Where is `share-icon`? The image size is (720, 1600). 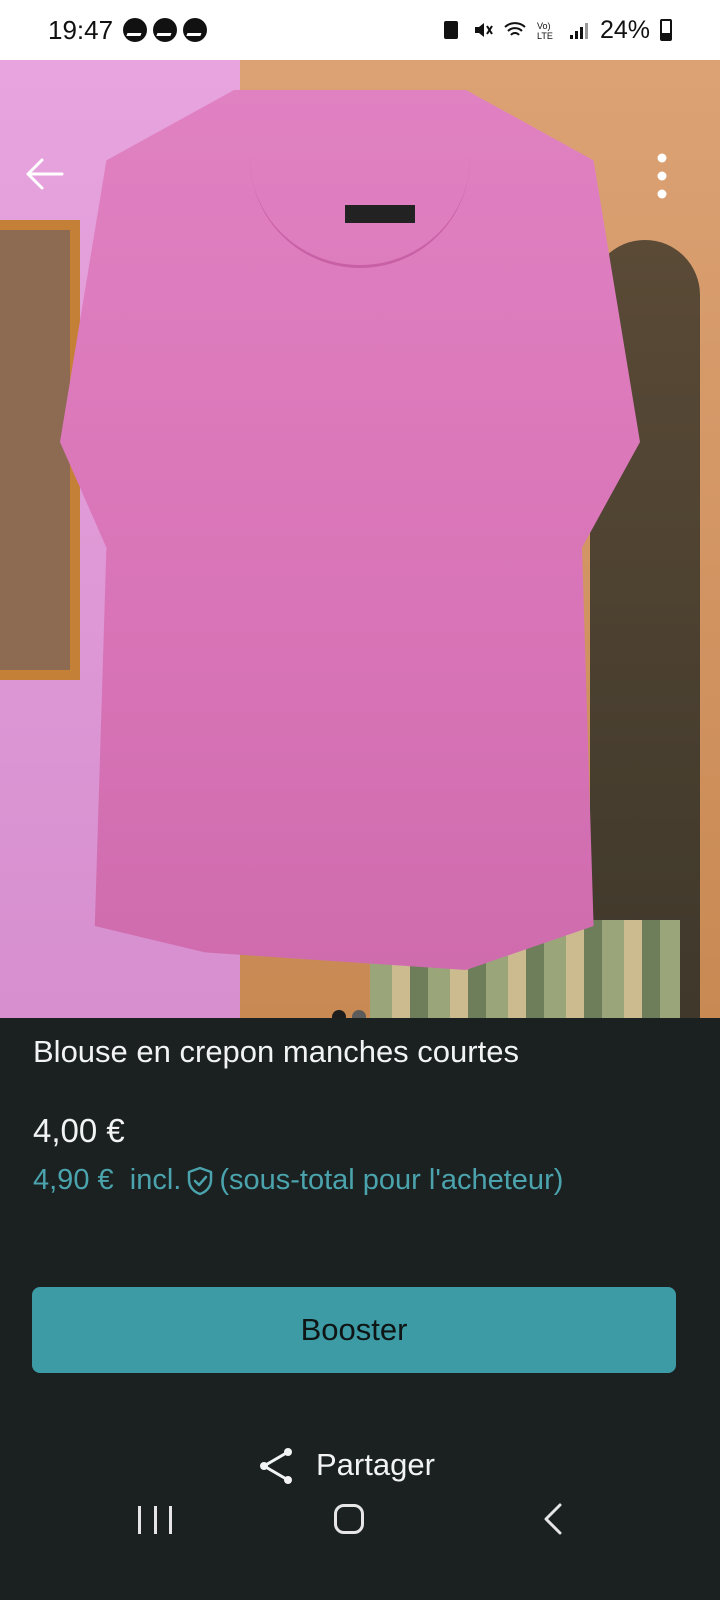 share-icon is located at coordinates (276, 1466).